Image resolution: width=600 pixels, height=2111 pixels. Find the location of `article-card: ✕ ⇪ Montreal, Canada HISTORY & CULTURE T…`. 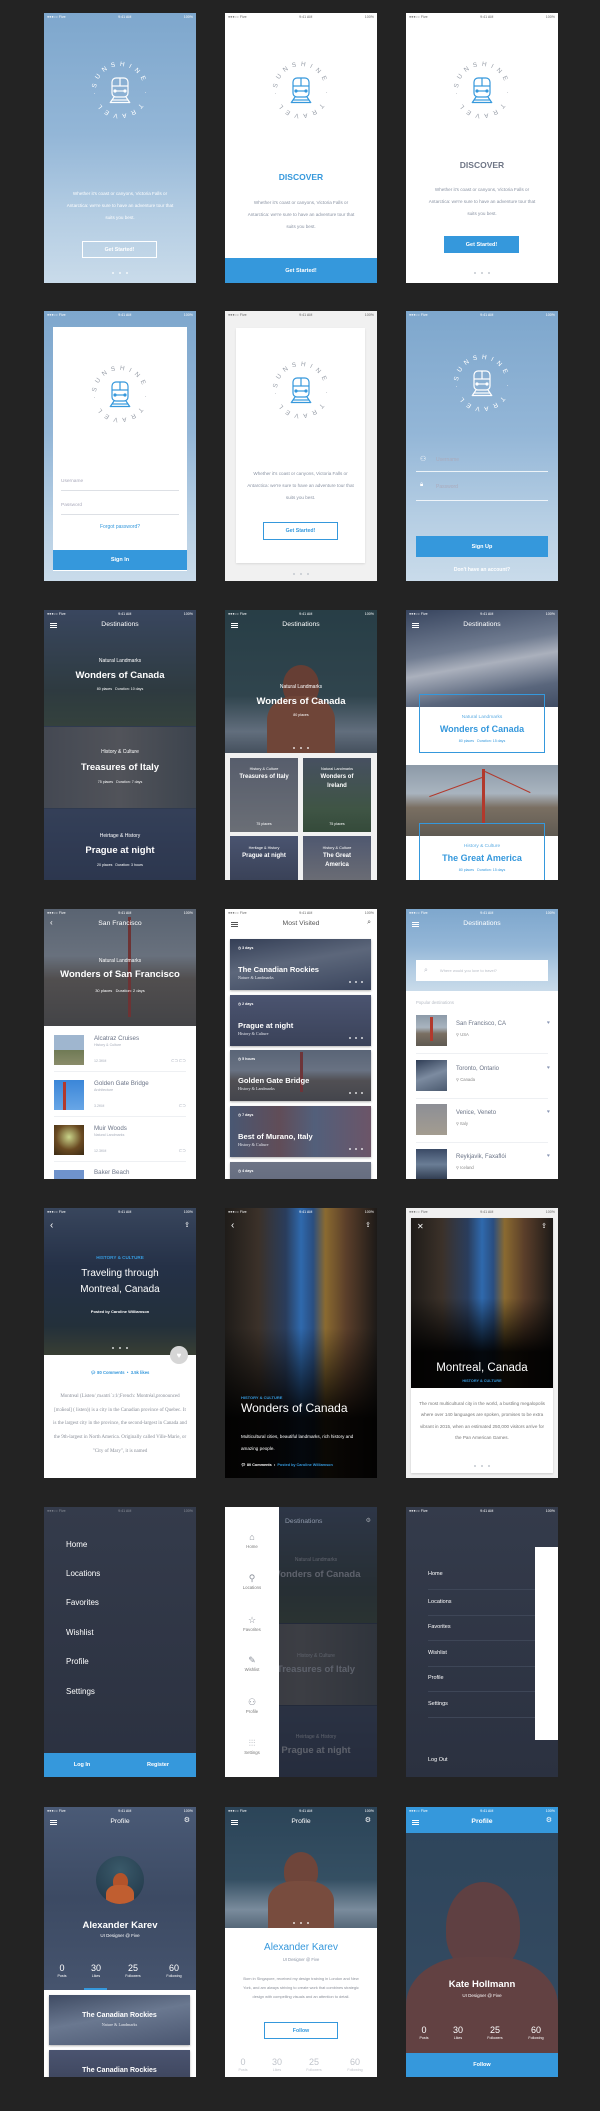

article-card: ✕ ⇪ Montreal, Canada HISTORY & CULTURE T… is located at coordinates (482, 1345).